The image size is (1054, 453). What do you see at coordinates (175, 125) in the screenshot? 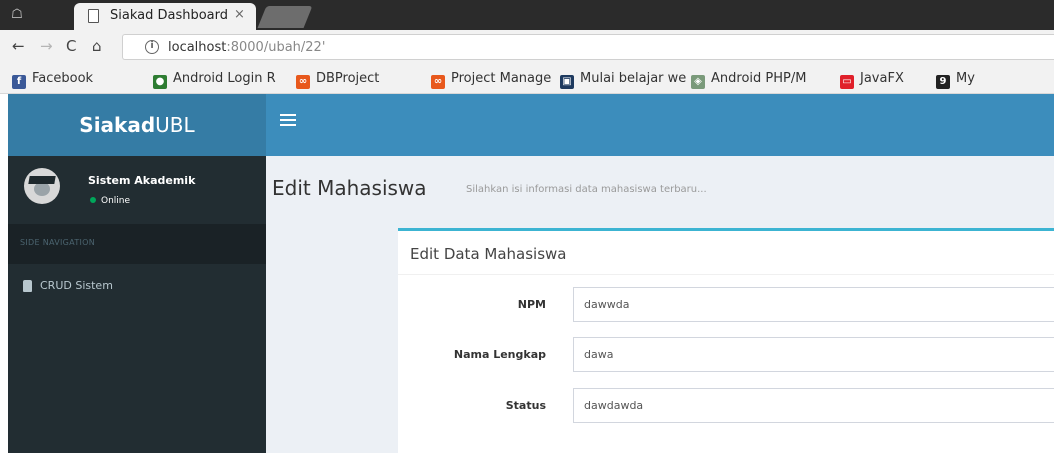
I see `logo-light: UBL` at bounding box center [175, 125].